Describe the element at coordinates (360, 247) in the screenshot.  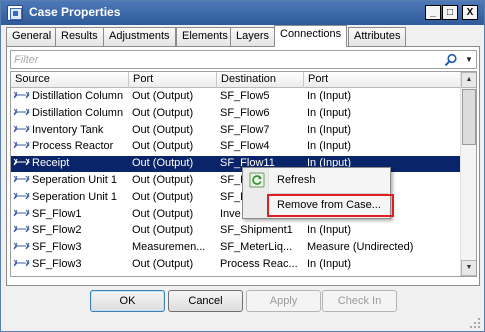
I see `cell-port-2: Measure (Undirected)` at that location.